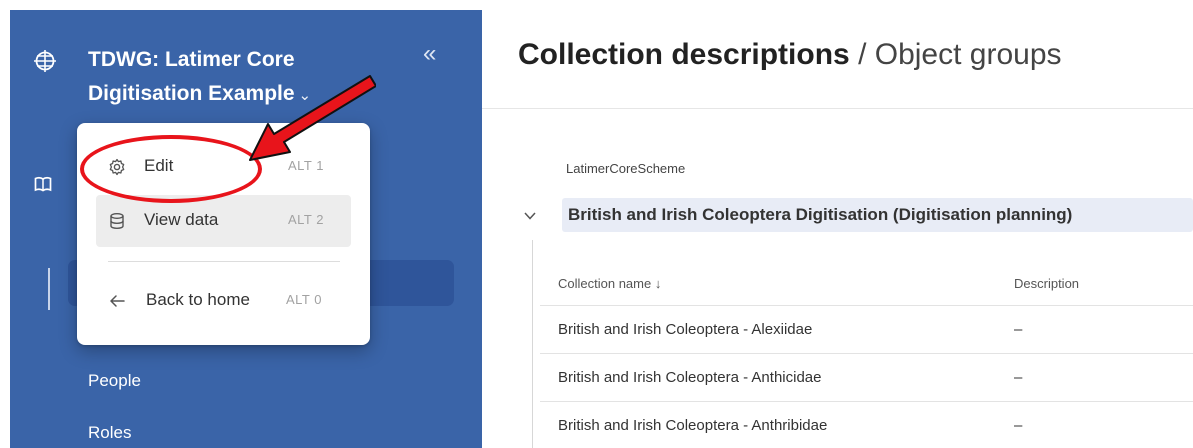 This screenshot has height=448, width=1193. What do you see at coordinates (685, 329) in the screenshot?
I see `table-cell-collection-name: British and Irish Coleoptera - Alexiidae` at bounding box center [685, 329].